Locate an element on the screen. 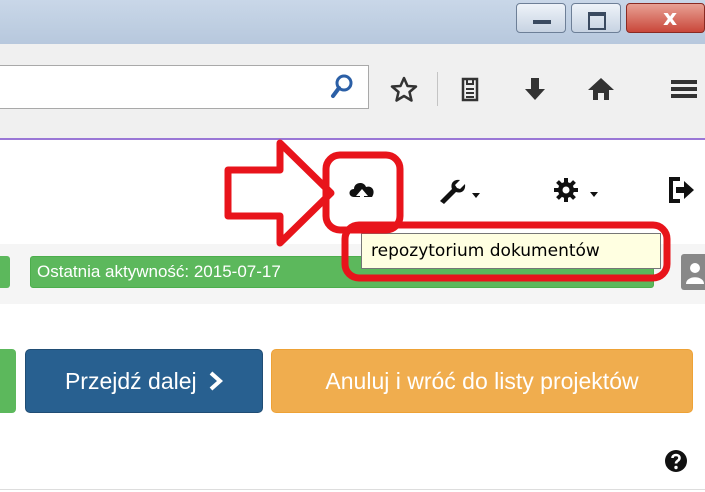  cancel-button-label: Anuluj i wróć do listy projektów is located at coordinates (482, 381).